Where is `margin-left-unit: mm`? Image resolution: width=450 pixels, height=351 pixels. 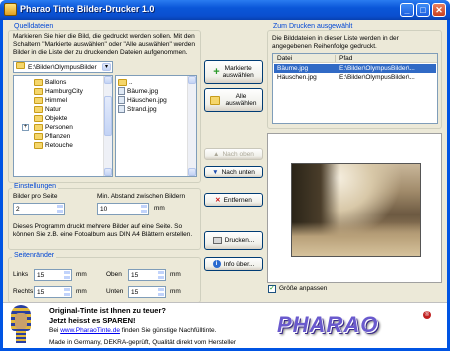 margin-left-unit: mm is located at coordinates (81, 274).